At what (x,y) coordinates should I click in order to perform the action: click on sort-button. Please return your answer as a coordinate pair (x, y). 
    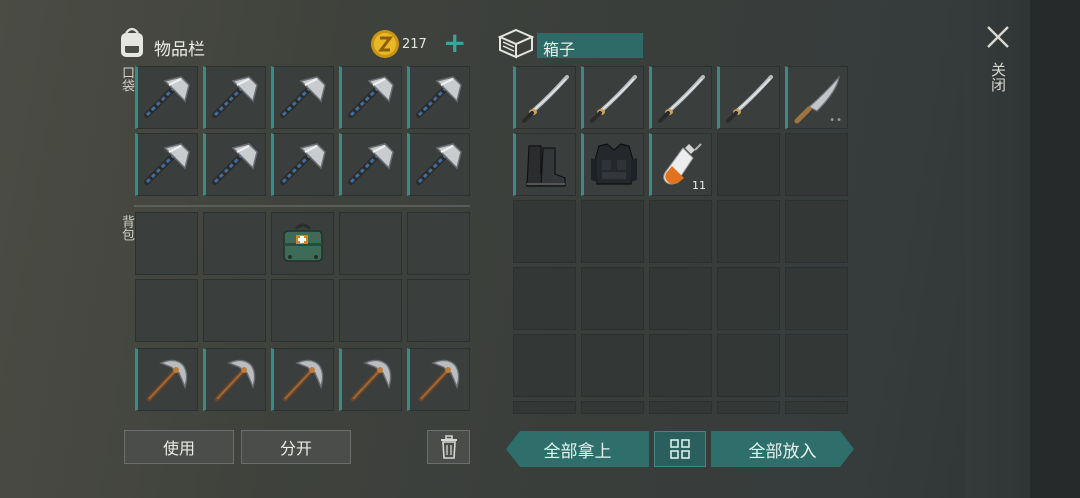
    Looking at the image, I should click on (680, 449).